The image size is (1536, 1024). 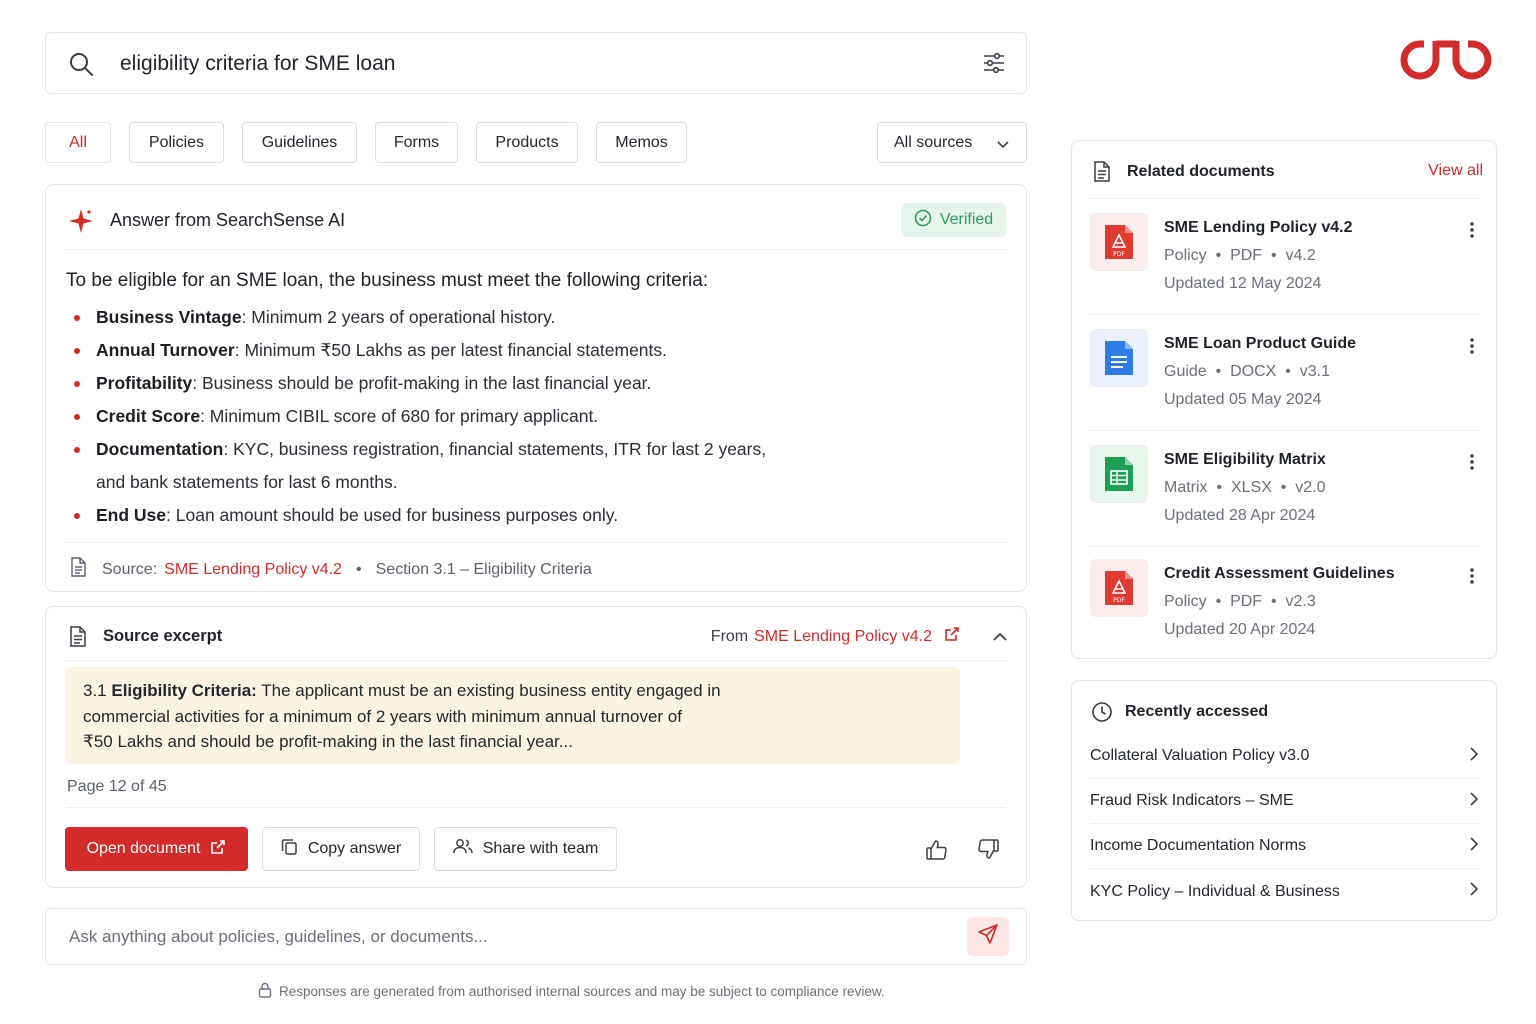 I want to click on document-name: SME Eligibility Matrix, so click(x=1245, y=459).